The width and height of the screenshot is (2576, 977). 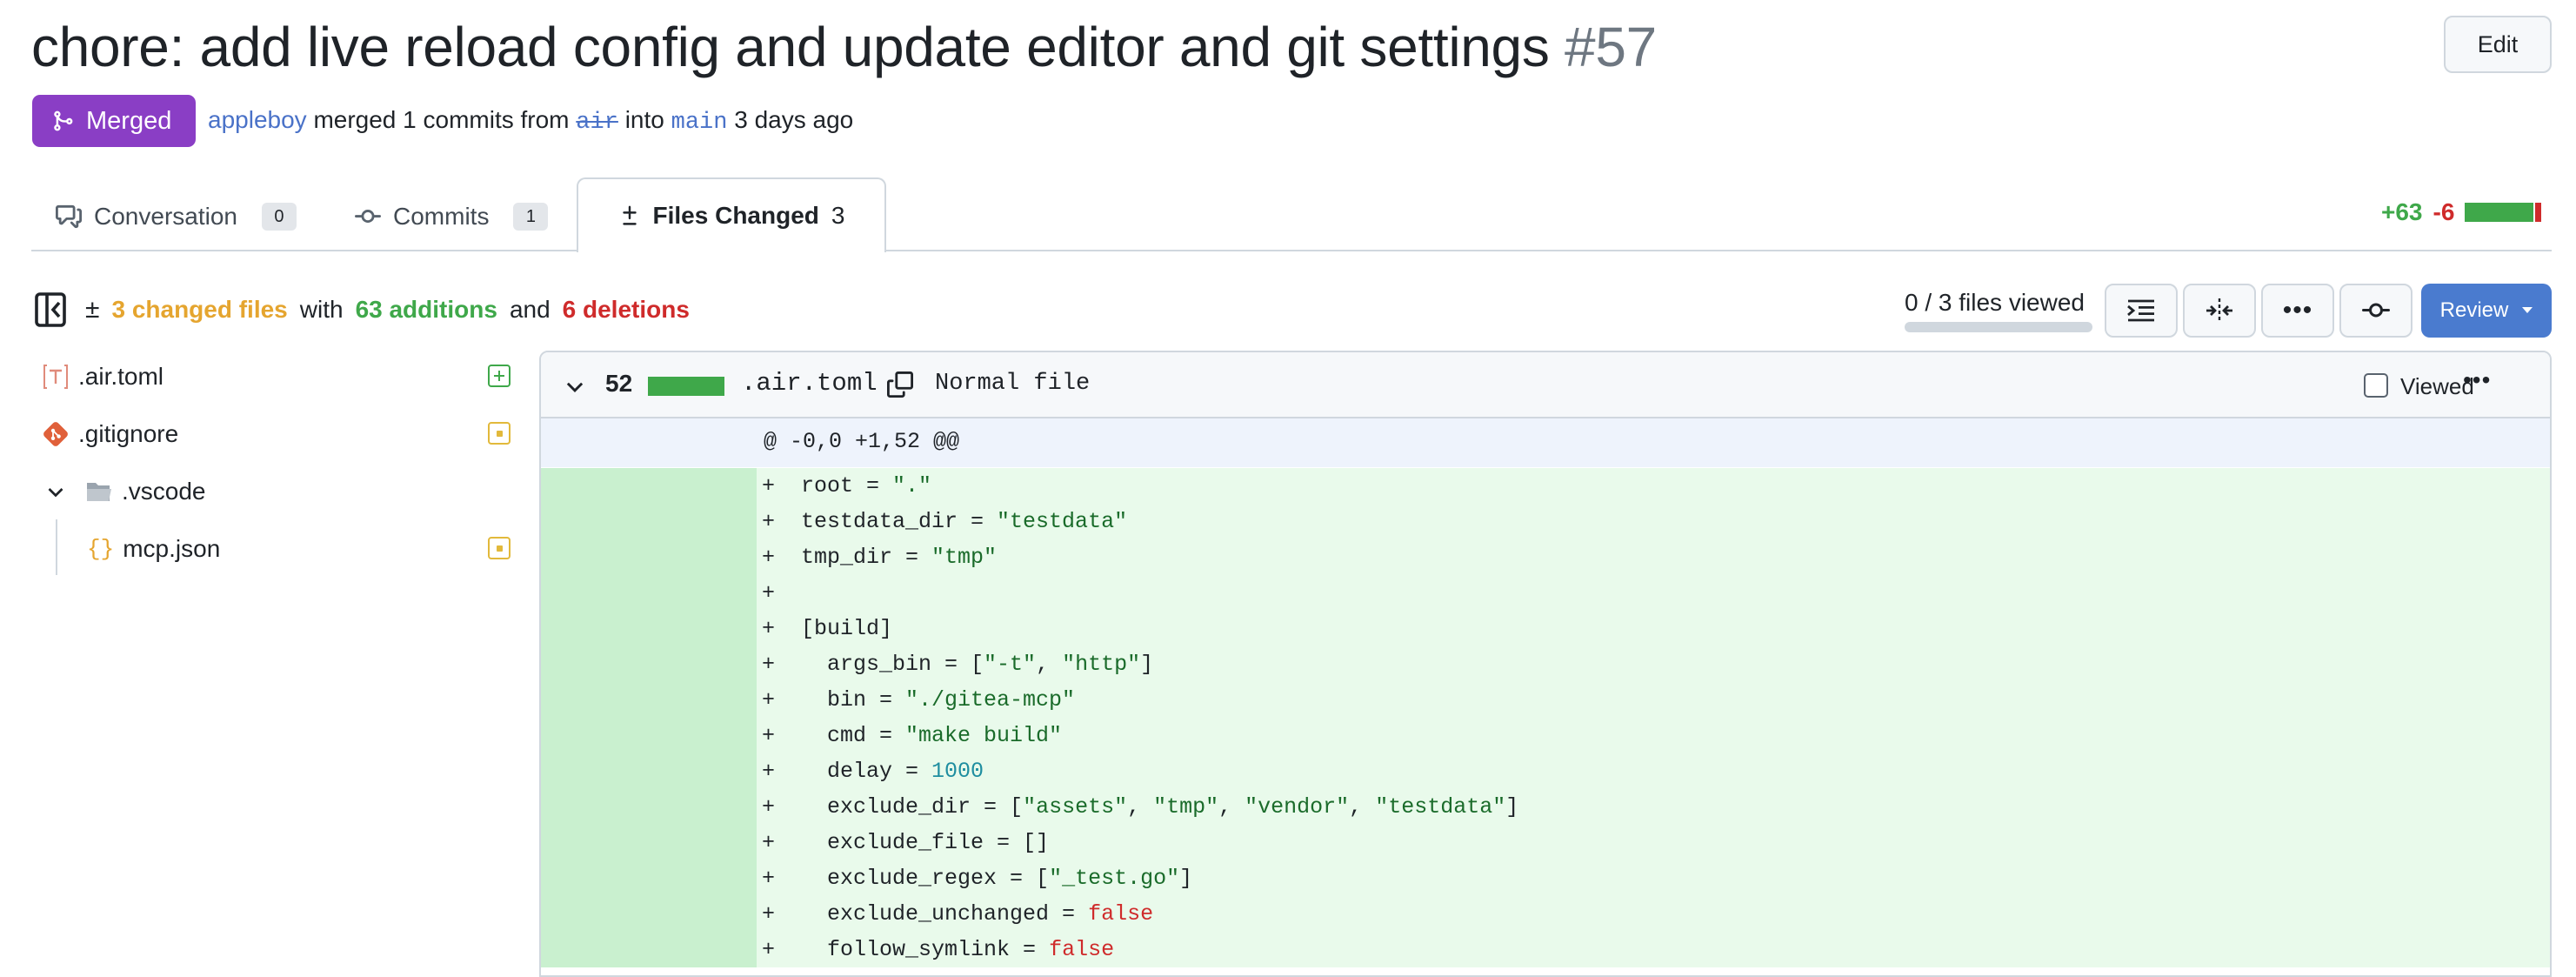 I want to click on line-number-gutter-new: 9, so click(x=802, y=771).